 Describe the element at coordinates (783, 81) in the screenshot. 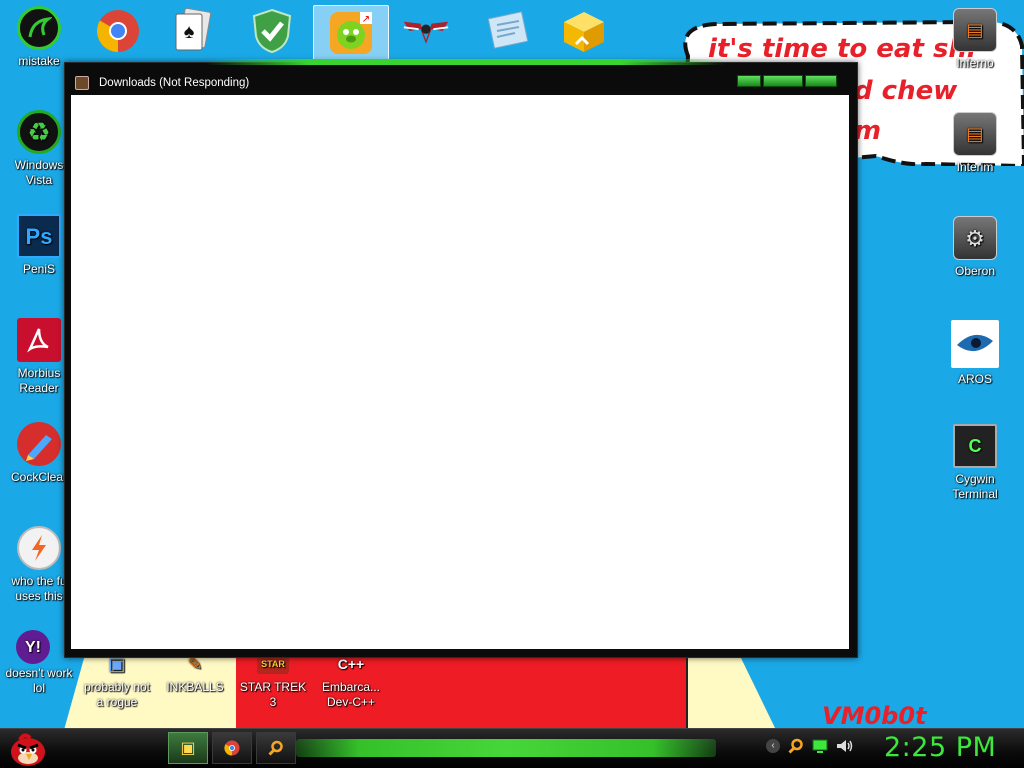

I see `maximize-button` at that location.